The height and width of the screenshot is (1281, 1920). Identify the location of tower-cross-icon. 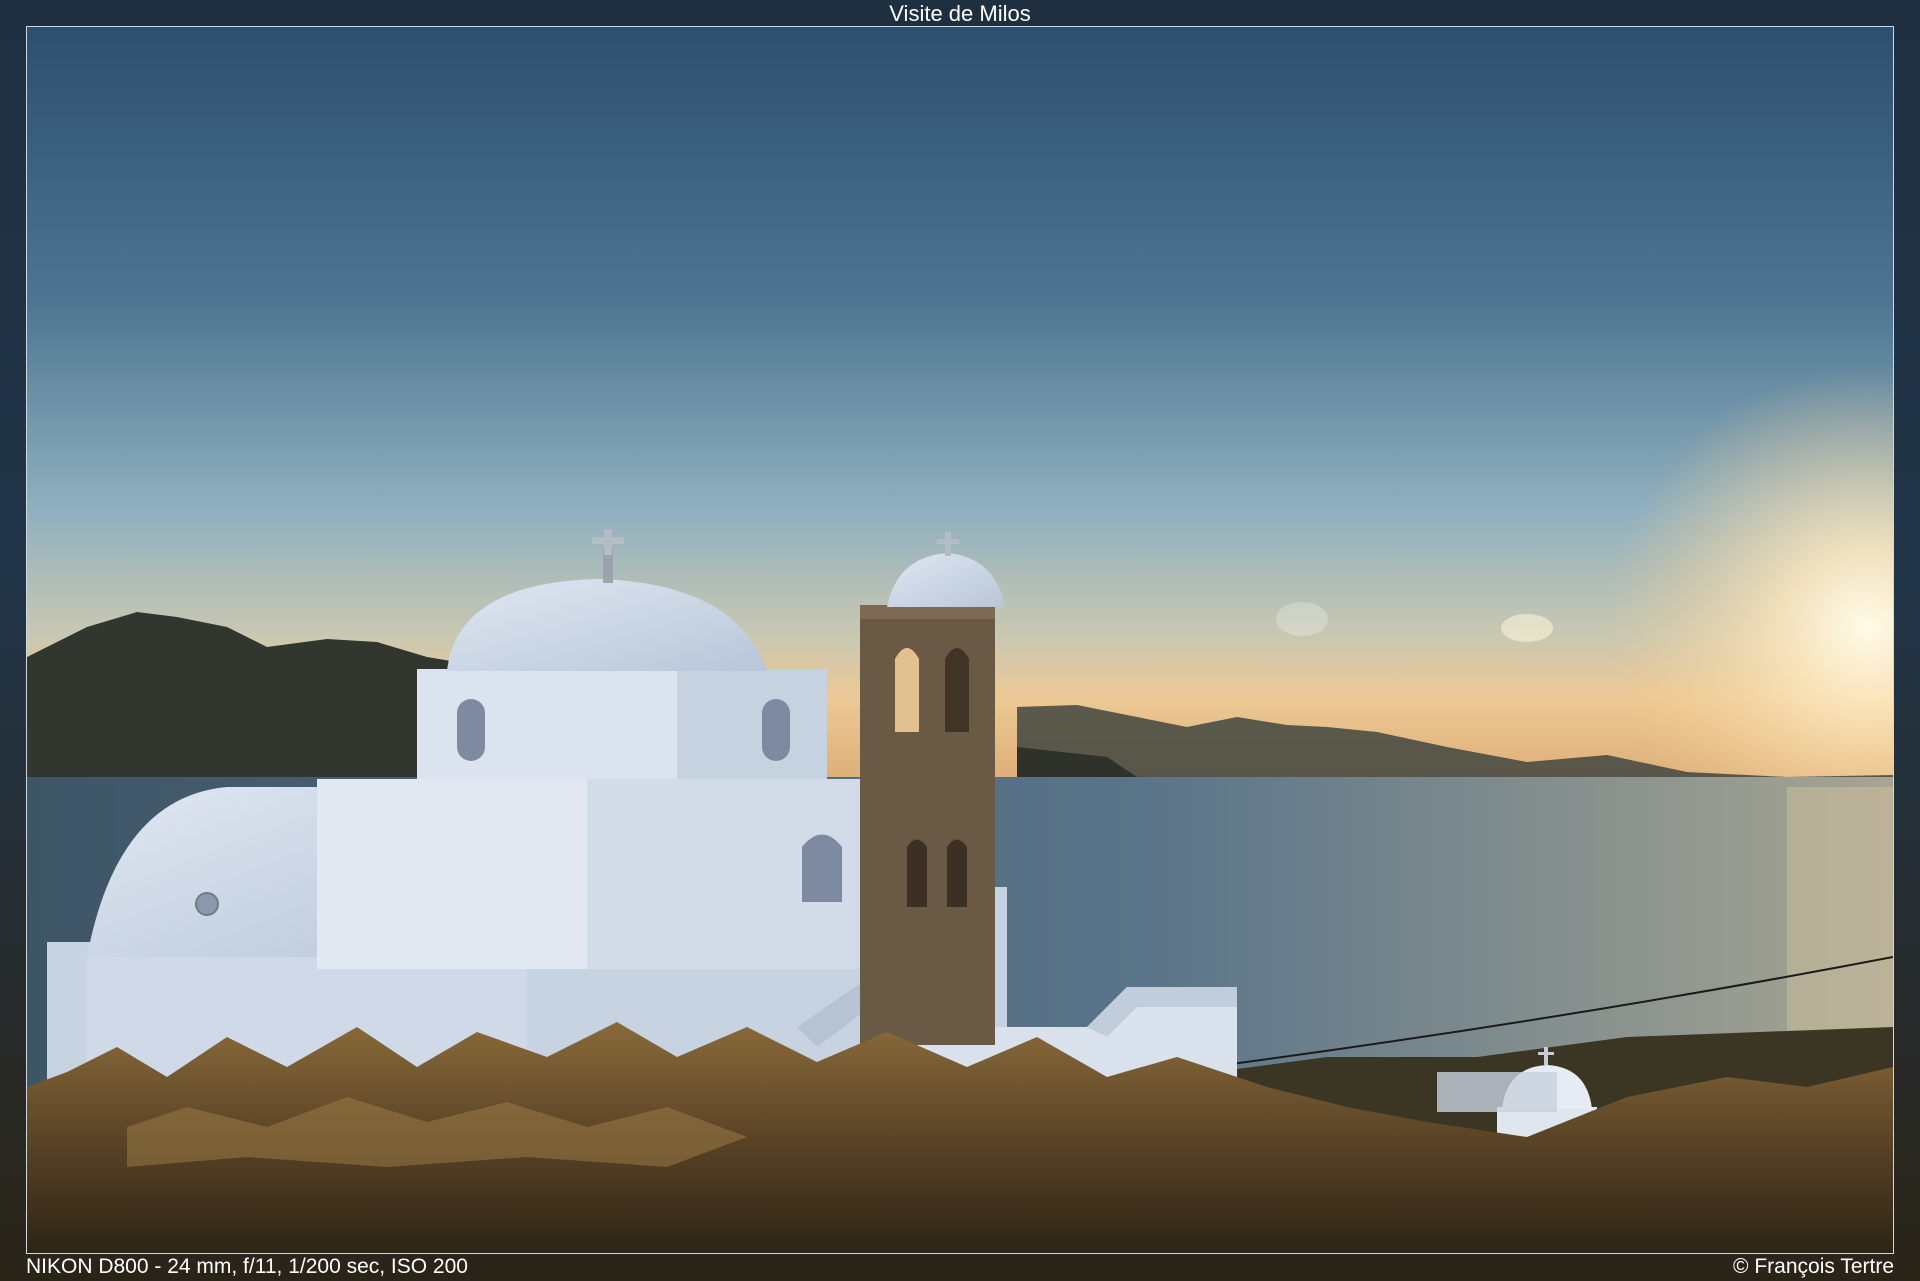
(948, 541).